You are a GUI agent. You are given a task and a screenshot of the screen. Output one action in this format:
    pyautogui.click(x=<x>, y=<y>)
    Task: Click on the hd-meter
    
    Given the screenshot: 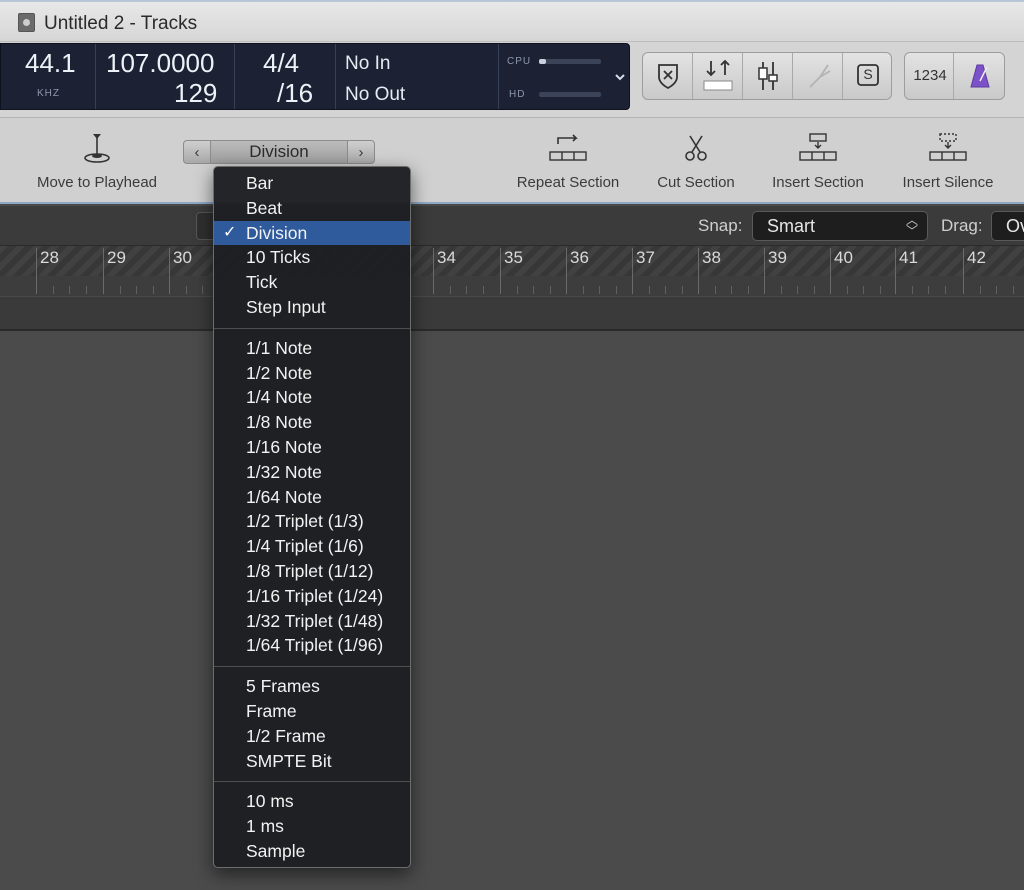 What is the action you would take?
    pyautogui.click(x=570, y=94)
    